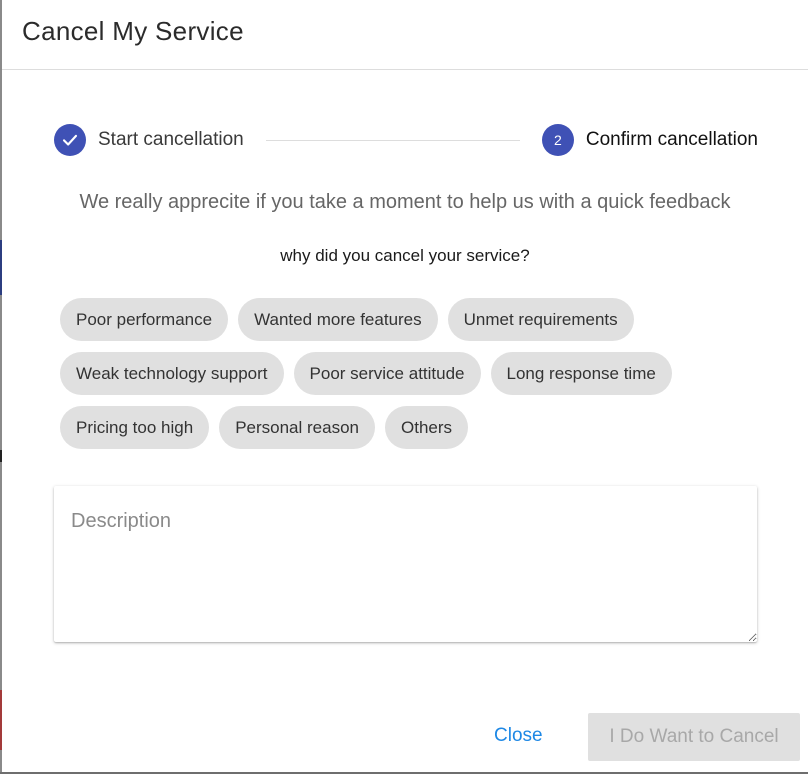  I want to click on check-icon, so click(70, 140).